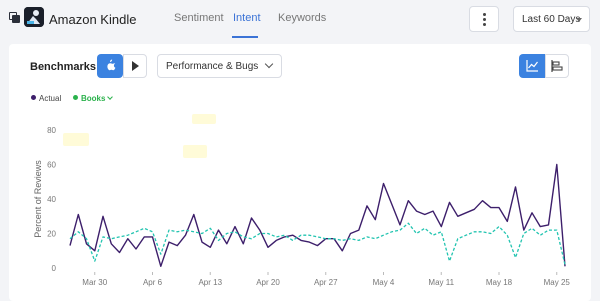 This screenshot has height=301, width=600. Describe the element at coordinates (51, 234) in the screenshot. I see `y-tick-label: 20` at that location.